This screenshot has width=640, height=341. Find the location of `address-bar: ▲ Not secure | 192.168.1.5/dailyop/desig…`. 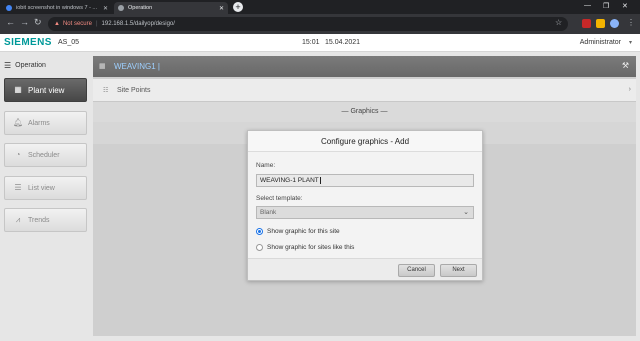

address-bar: ▲ Not secure | 192.168.1.5/dailyop/desig… is located at coordinates (308, 24).